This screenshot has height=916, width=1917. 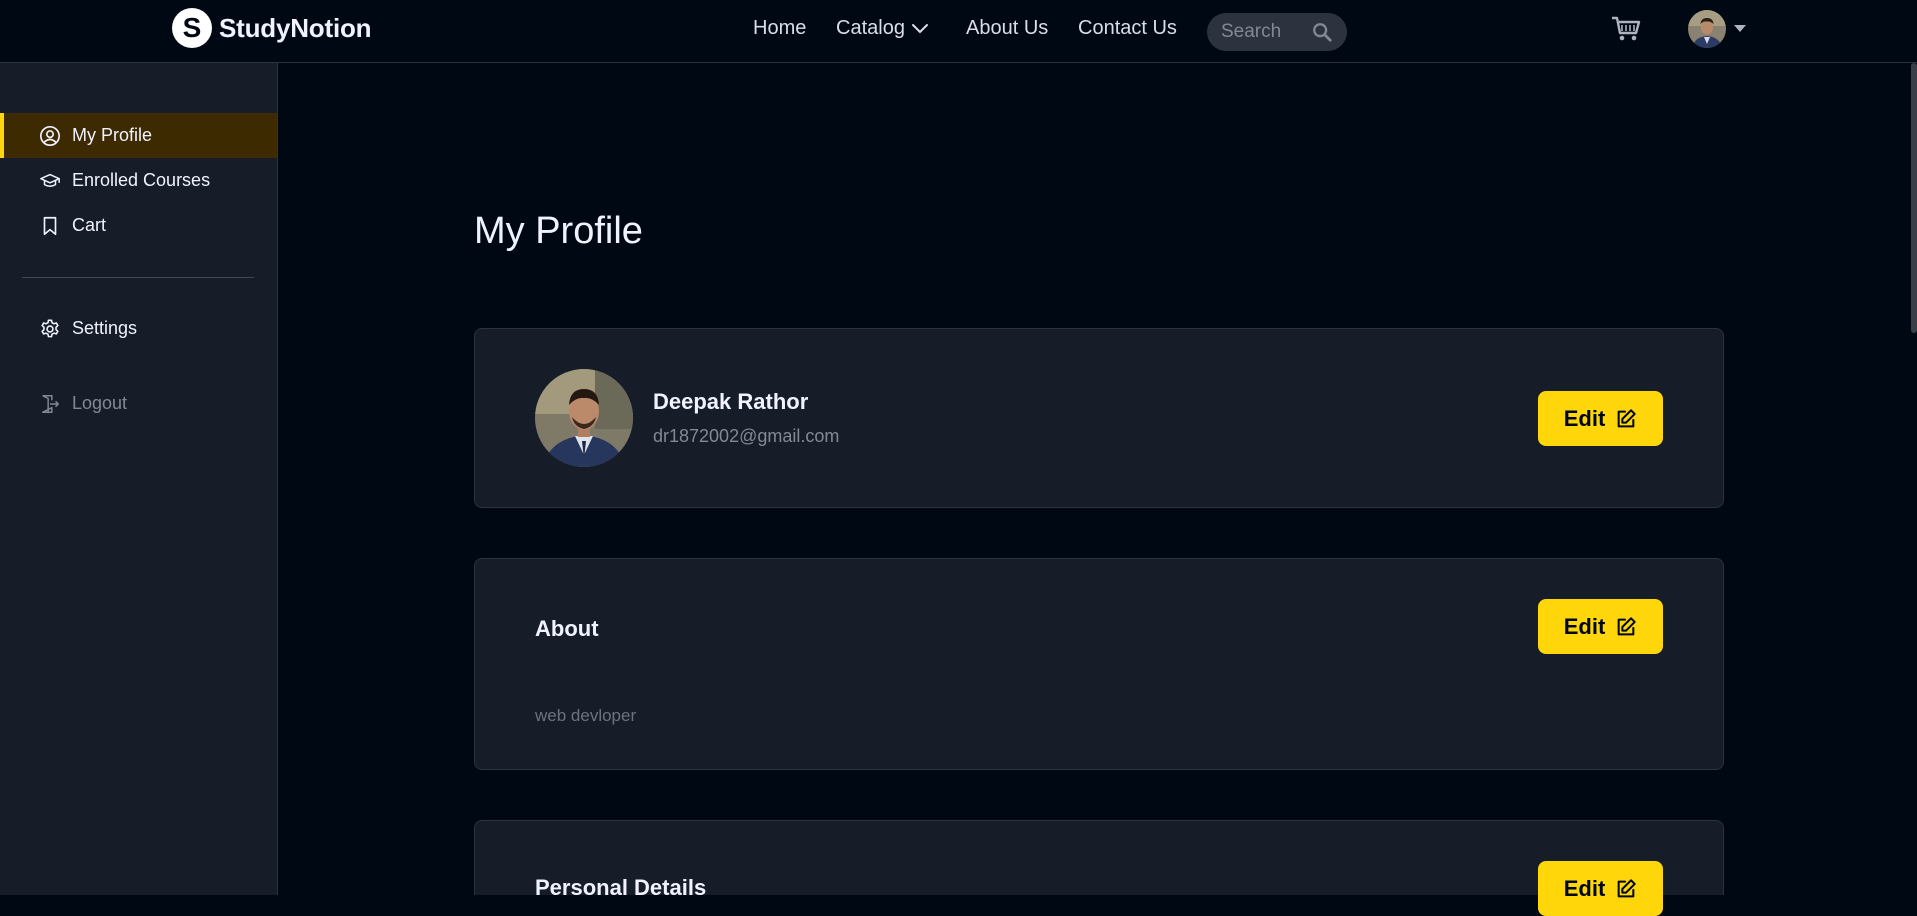 What do you see at coordinates (1262, 32) in the screenshot?
I see `search-input` at bounding box center [1262, 32].